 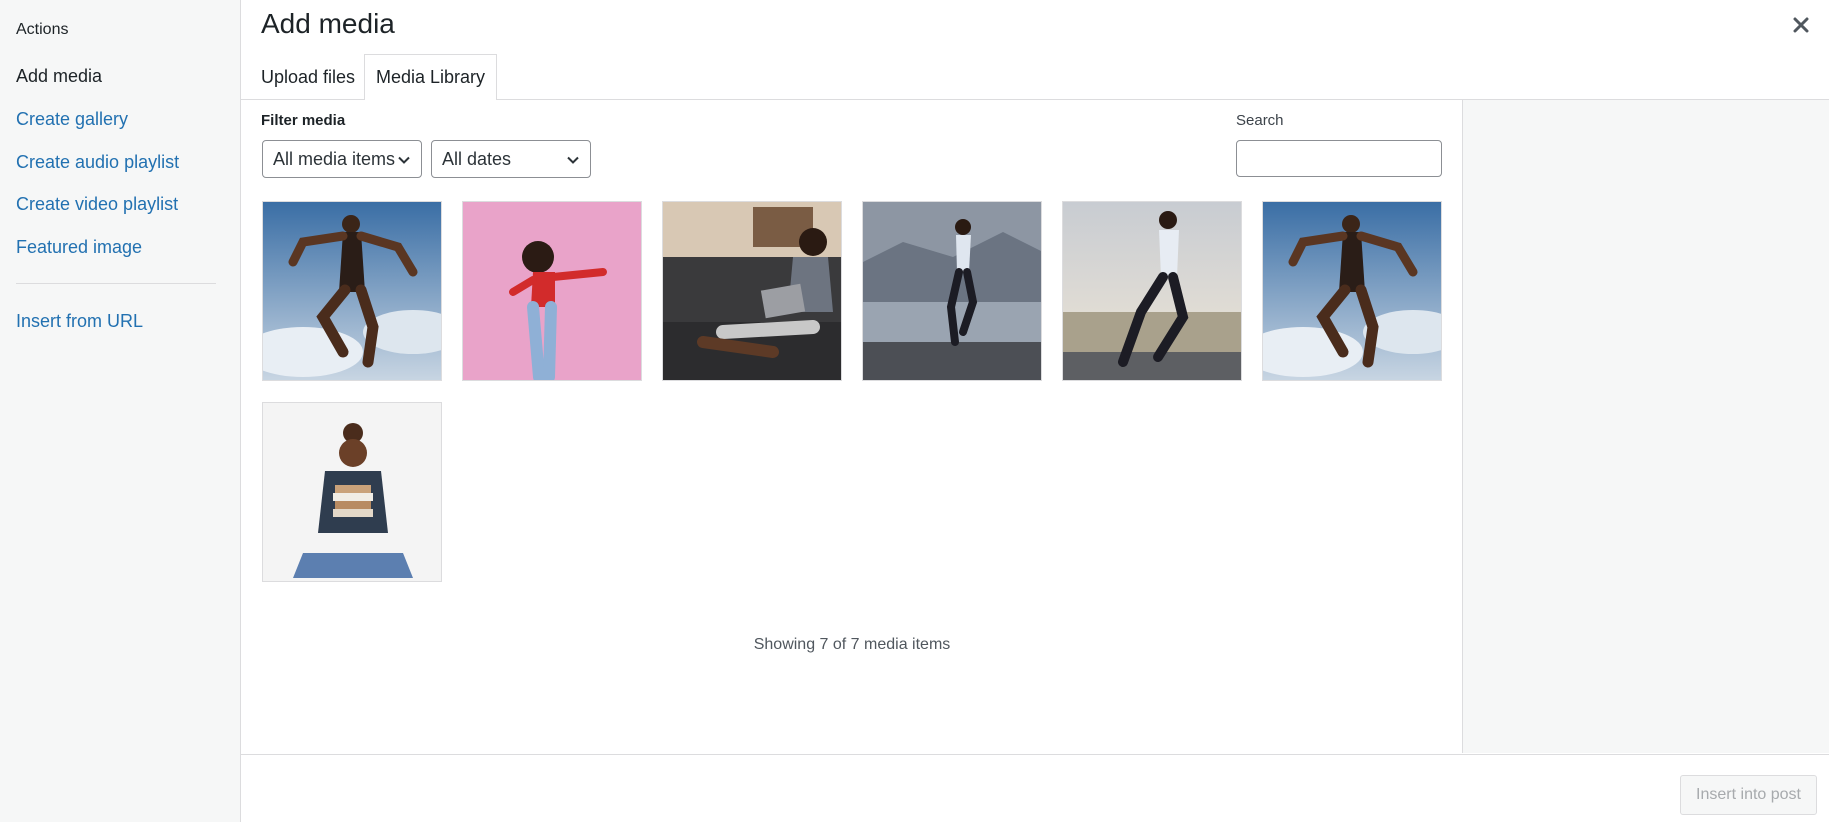 What do you see at coordinates (59, 76) in the screenshot?
I see `menu-item-add-media: Add media` at bounding box center [59, 76].